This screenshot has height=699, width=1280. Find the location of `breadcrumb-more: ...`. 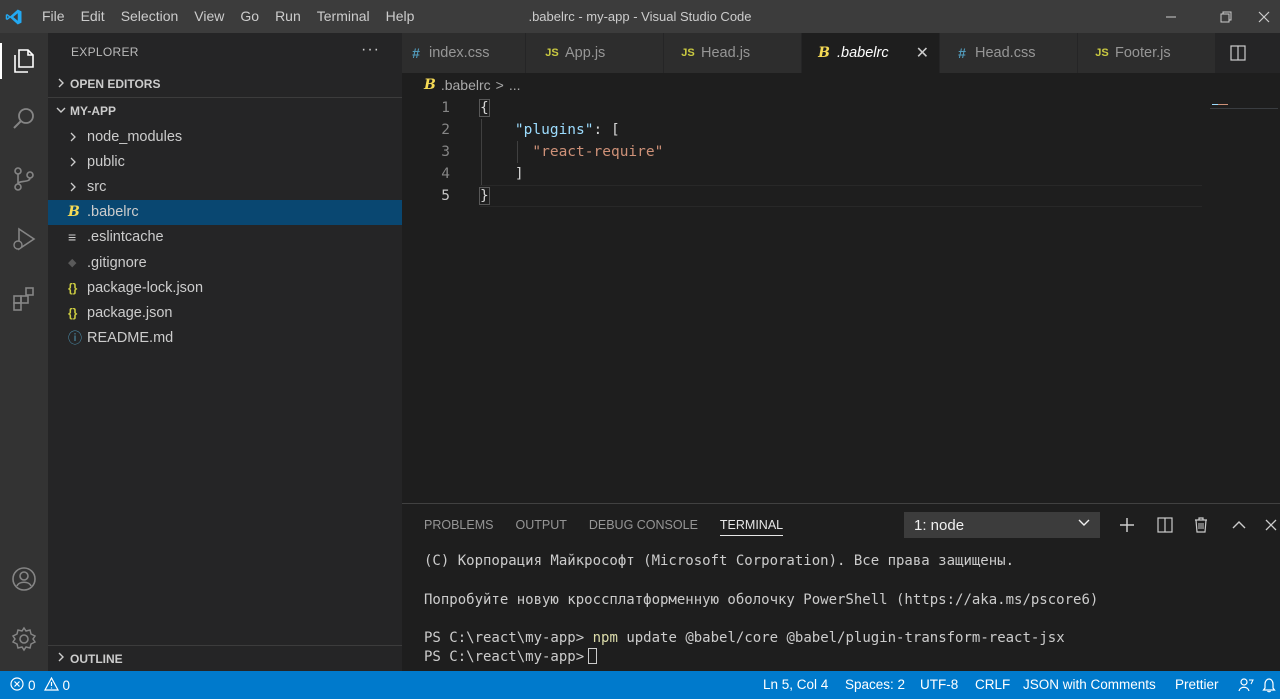

breadcrumb-more: ... is located at coordinates (515, 85).